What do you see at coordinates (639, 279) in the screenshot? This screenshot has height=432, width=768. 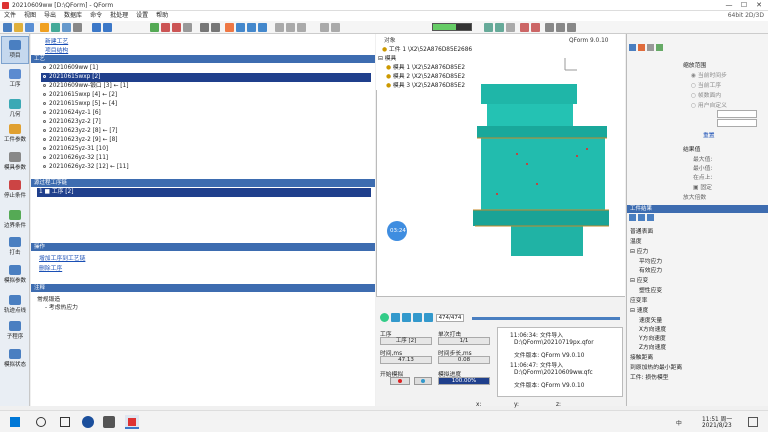 I see `field-group: ⊟ 应变` at bounding box center [639, 279].